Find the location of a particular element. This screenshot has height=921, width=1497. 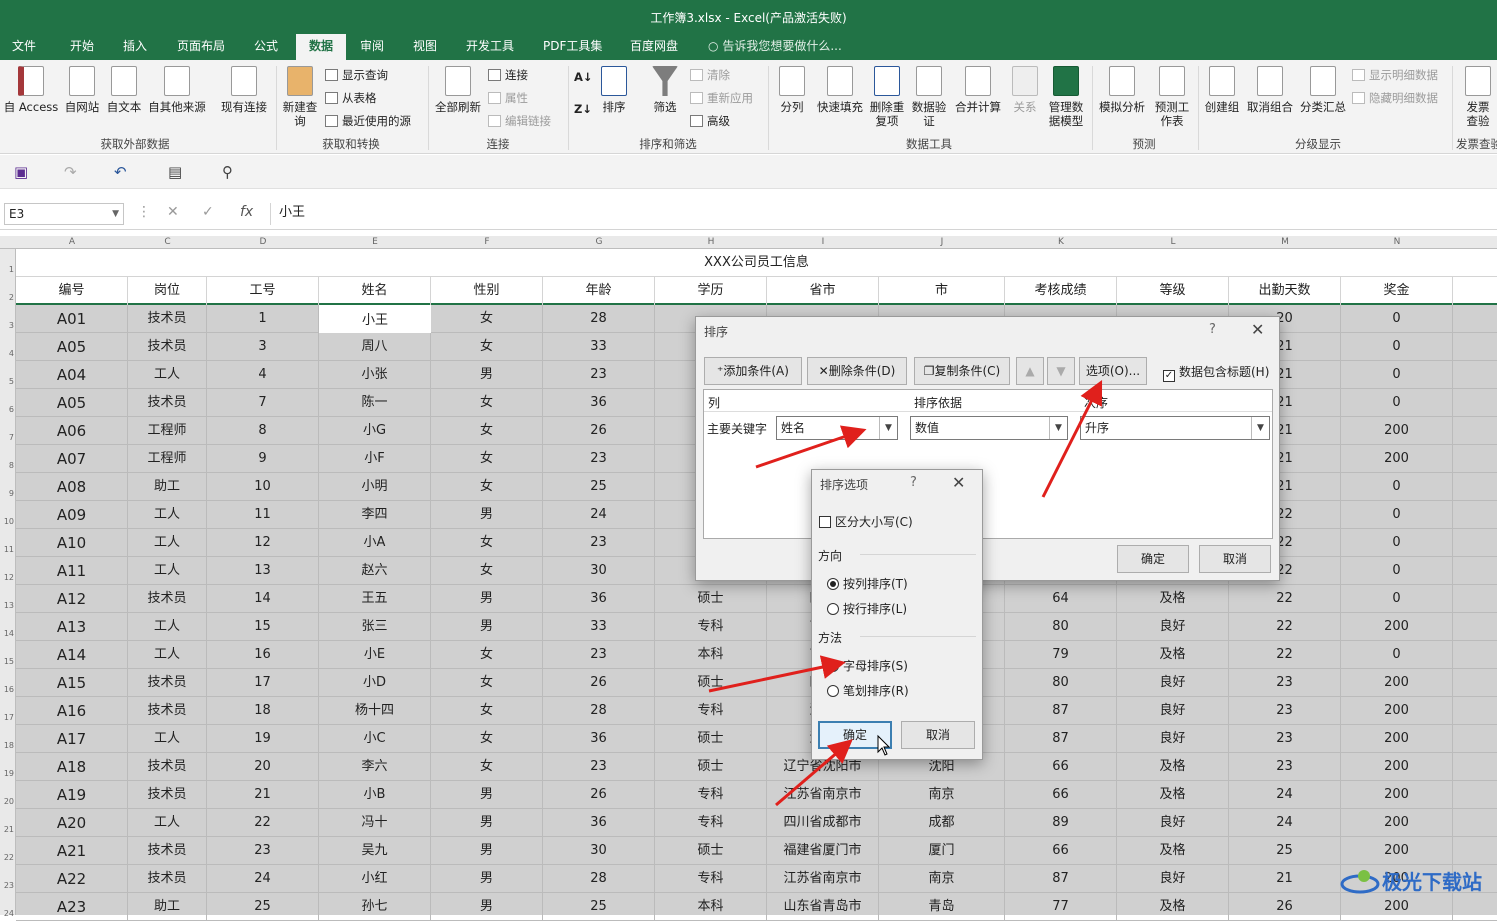

table-cell: 小D is located at coordinates (375, 683).